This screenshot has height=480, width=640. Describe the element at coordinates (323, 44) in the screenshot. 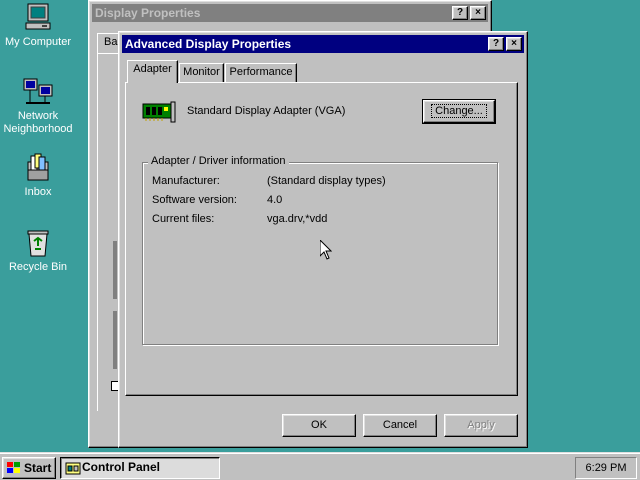

I see `dialog-titlebar: Advanced Display Properties ? ×` at that location.